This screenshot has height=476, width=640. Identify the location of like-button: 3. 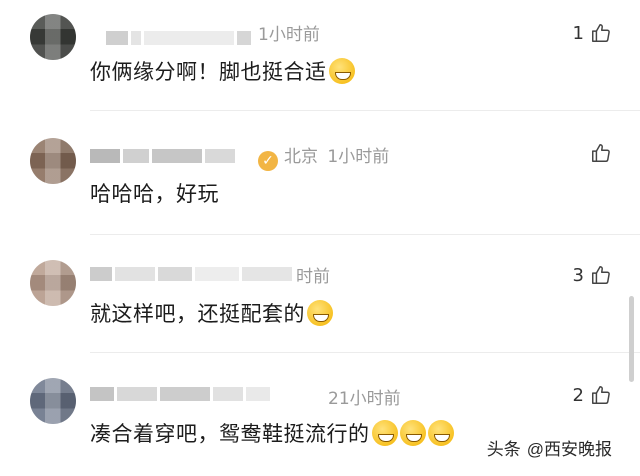
(592, 275).